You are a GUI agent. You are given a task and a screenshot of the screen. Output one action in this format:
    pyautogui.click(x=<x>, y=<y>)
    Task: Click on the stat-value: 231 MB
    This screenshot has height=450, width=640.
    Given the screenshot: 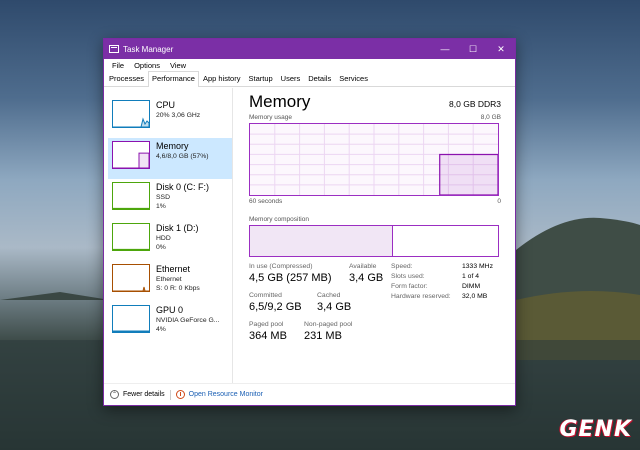 What is the action you would take?
    pyautogui.click(x=323, y=336)
    